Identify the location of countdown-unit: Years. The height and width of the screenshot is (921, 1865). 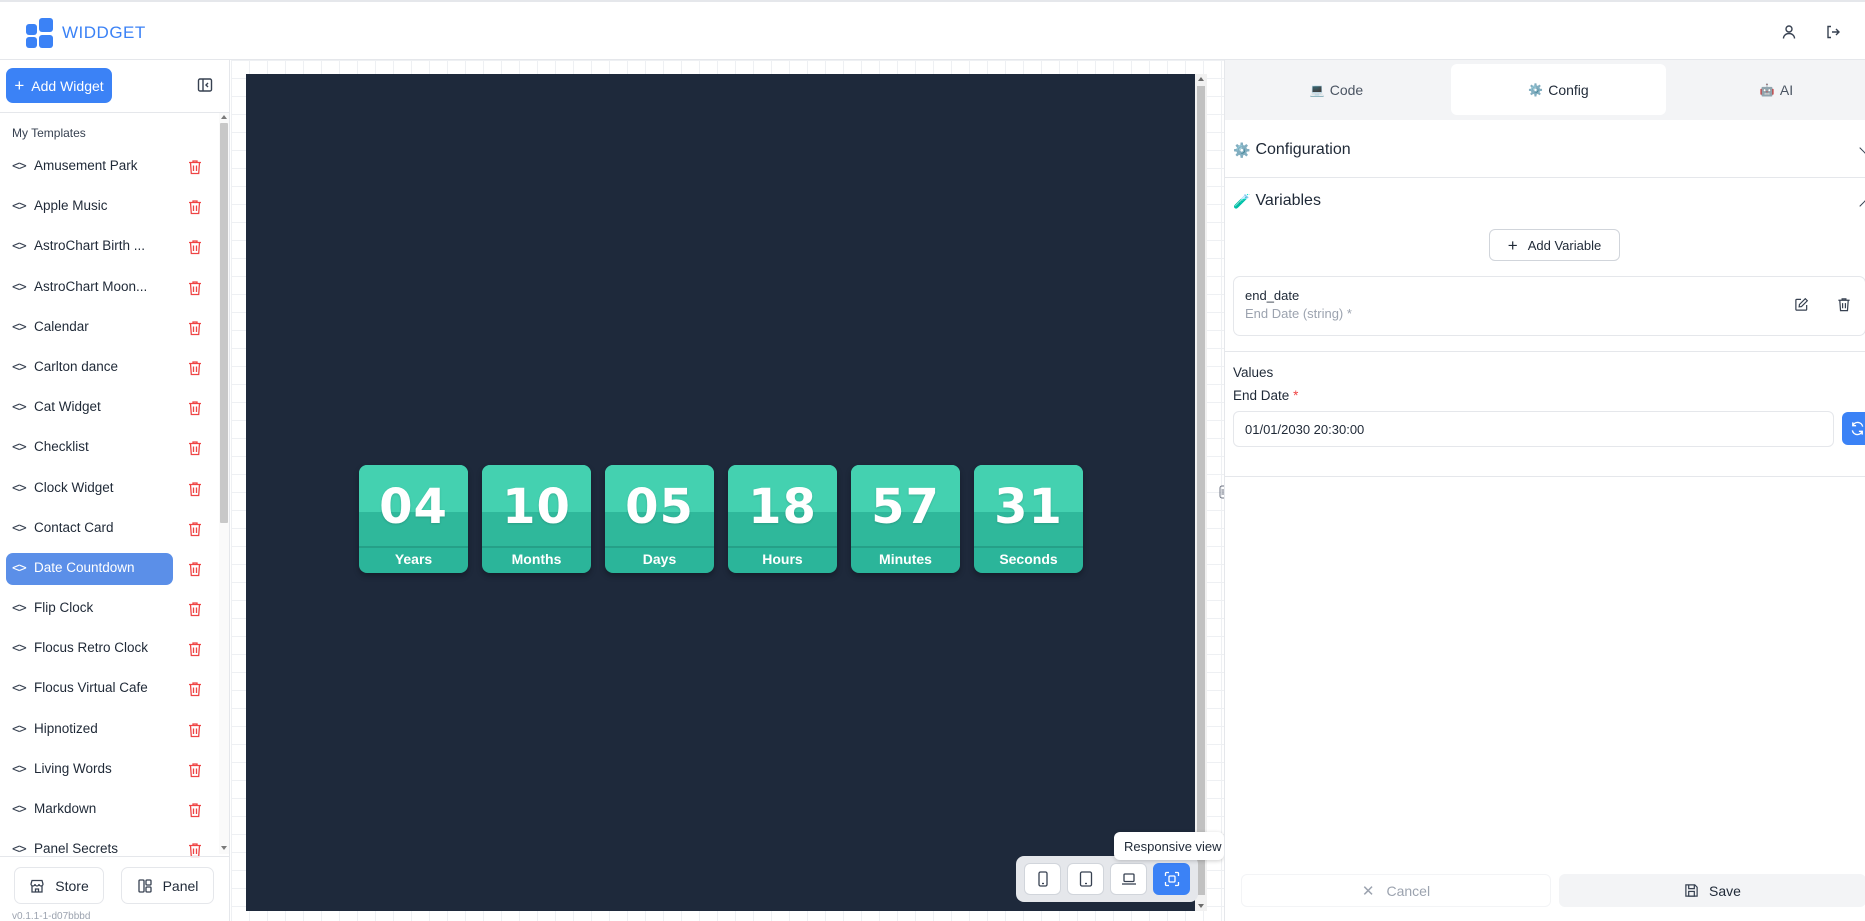
(413, 559).